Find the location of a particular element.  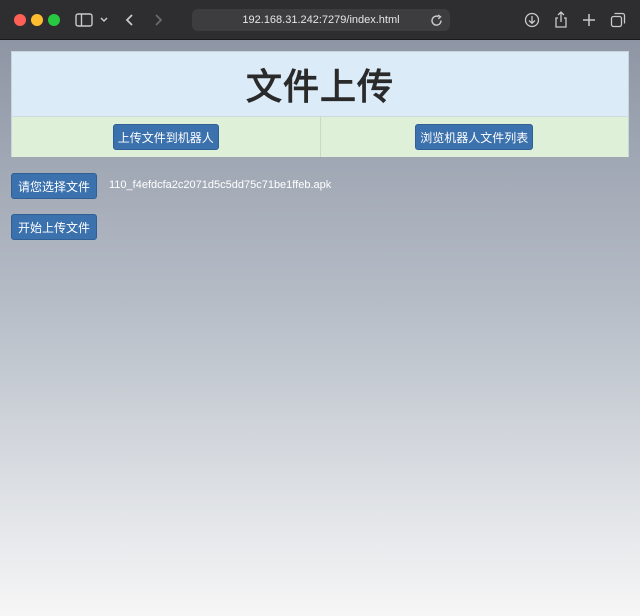

zoom-window-button is located at coordinates (54, 20).